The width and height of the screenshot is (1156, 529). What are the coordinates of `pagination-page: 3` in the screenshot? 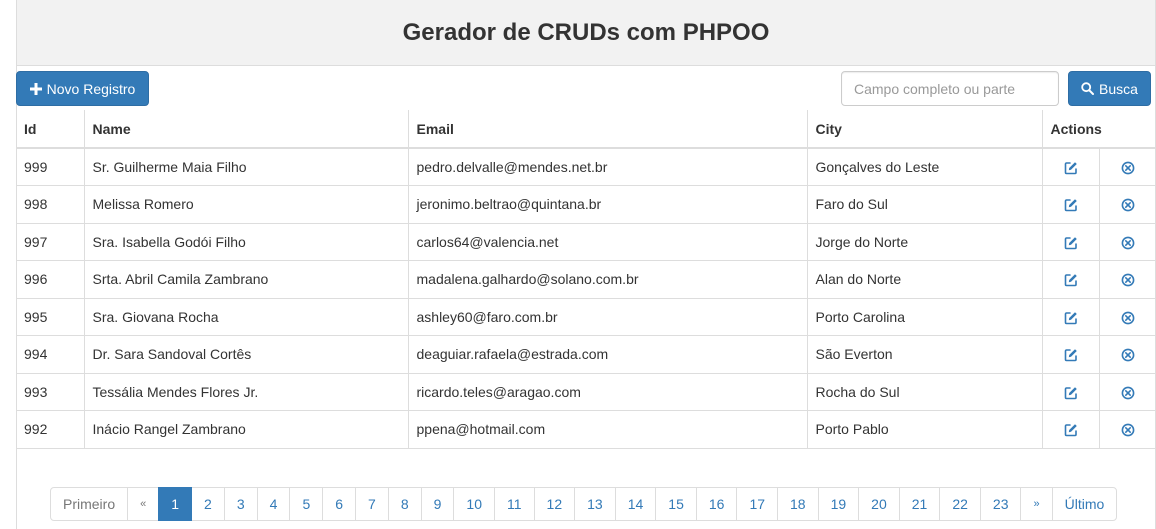 It's located at (240, 504).